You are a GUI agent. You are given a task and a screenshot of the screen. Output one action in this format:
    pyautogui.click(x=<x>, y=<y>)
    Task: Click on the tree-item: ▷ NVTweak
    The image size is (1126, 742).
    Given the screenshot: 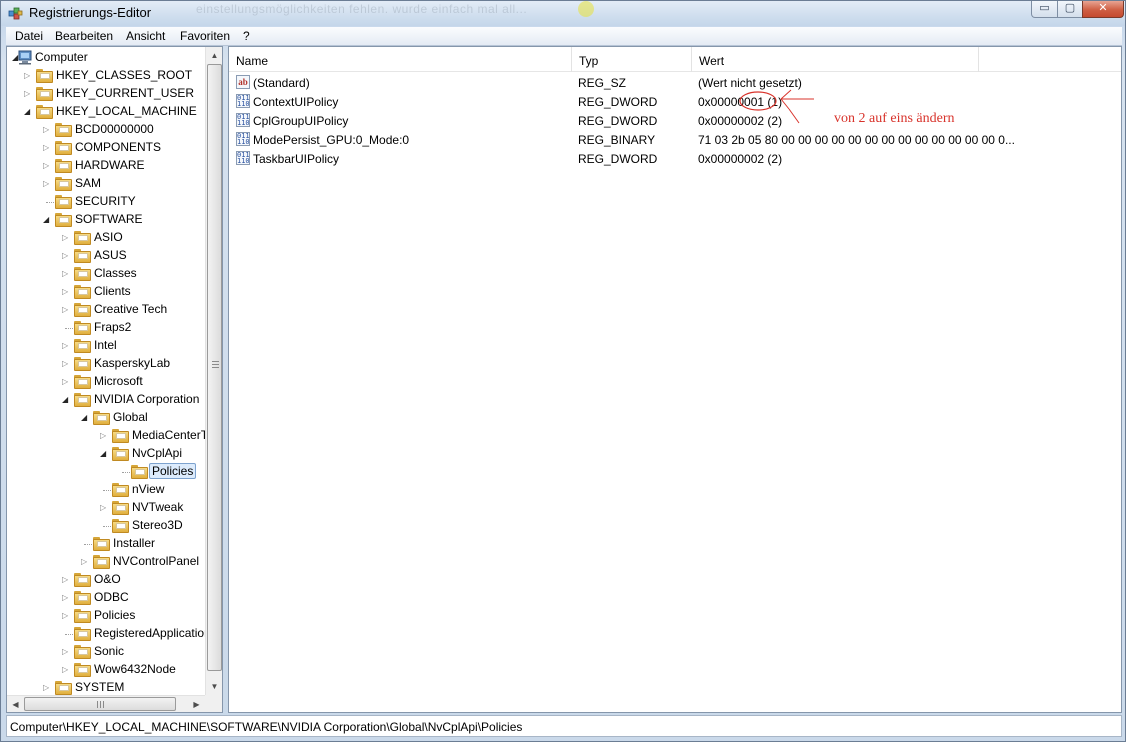 What is the action you would take?
    pyautogui.click(x=105, y=508)
    